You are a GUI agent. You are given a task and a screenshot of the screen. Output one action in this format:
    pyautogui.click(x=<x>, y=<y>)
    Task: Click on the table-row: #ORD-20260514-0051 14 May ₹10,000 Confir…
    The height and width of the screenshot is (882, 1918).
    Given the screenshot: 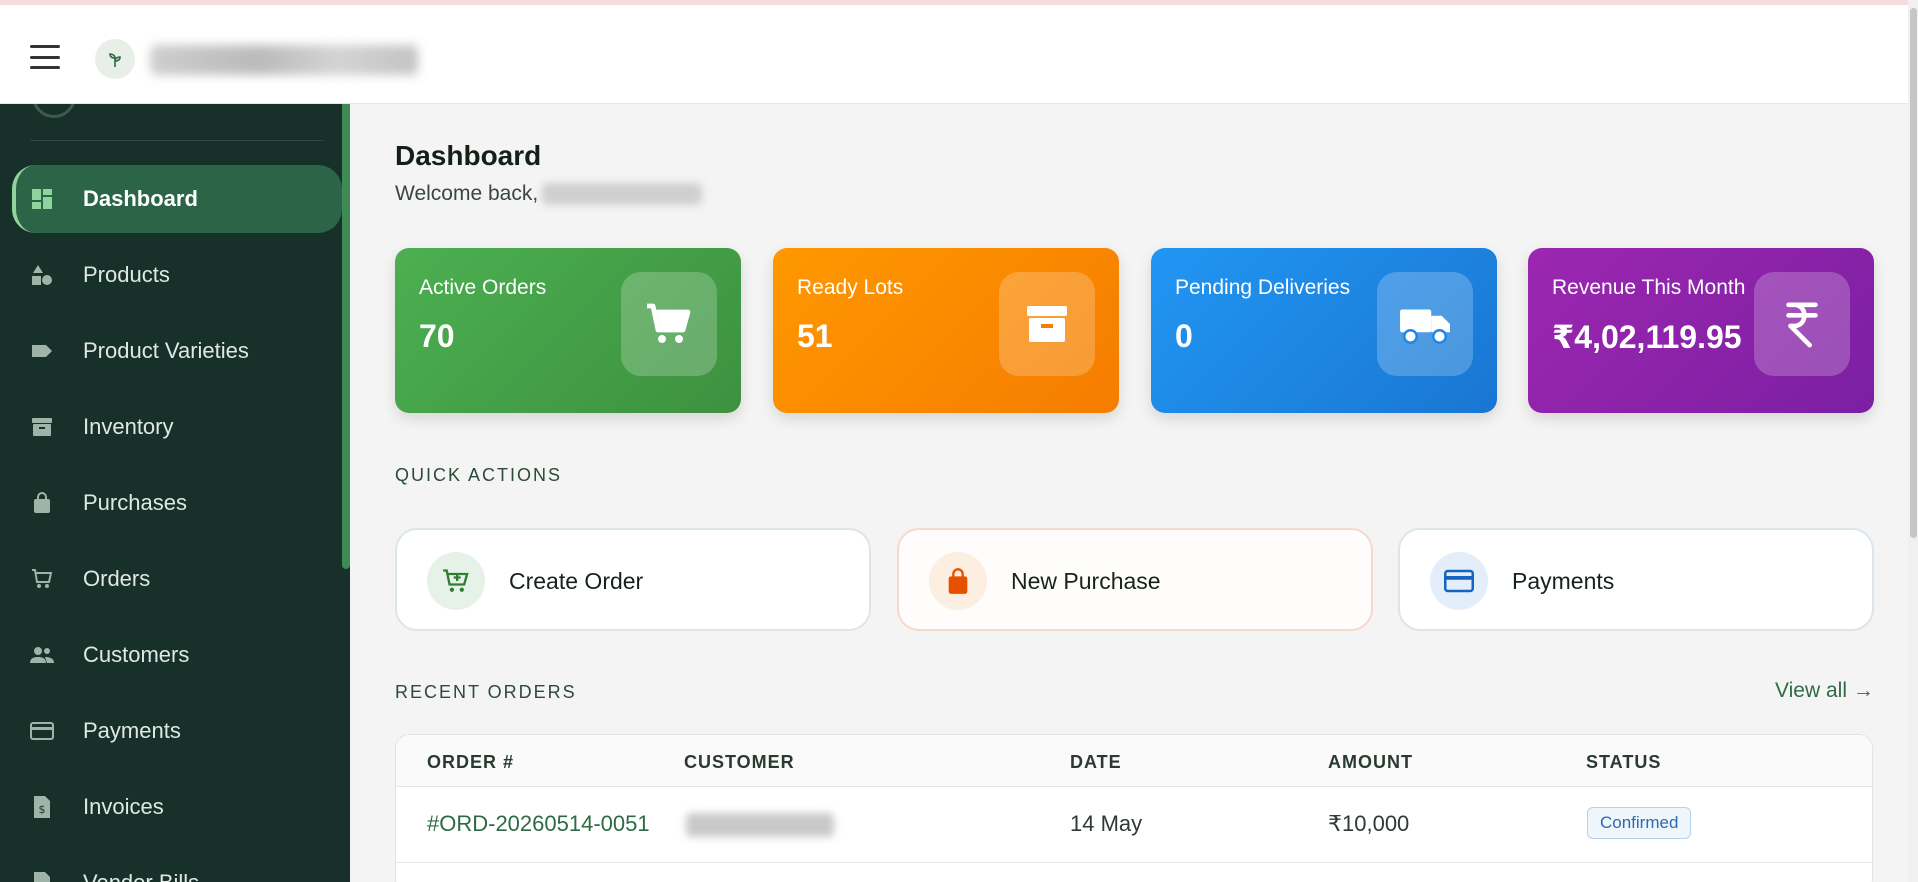 What is the action you would take?
    pyautogui.click(x=1134, y=825)
    